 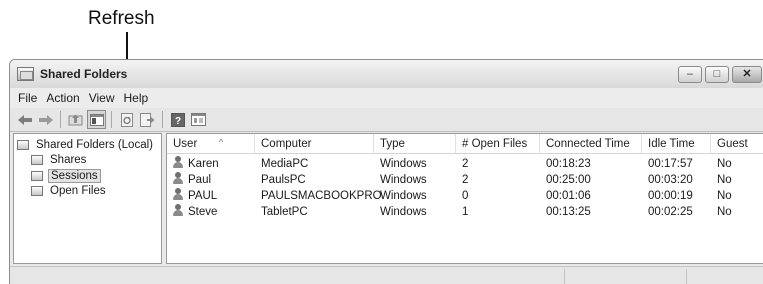 I want to click on refresh-icon, so click(x=126, y=119).